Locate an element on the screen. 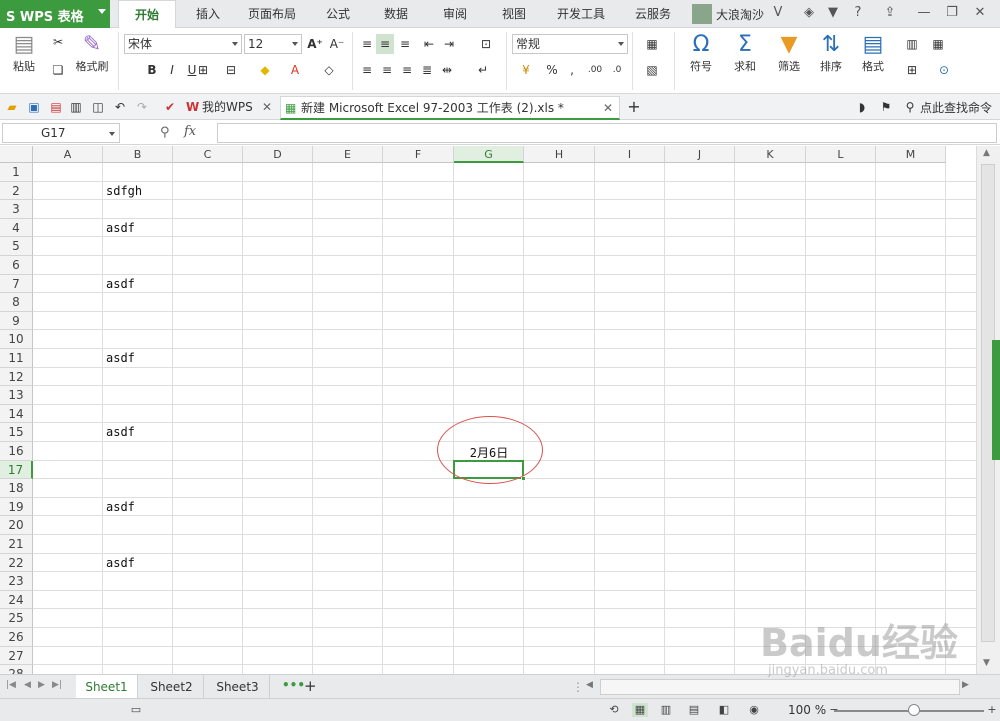  row-header: 16 is located at coordinates (16, 451).